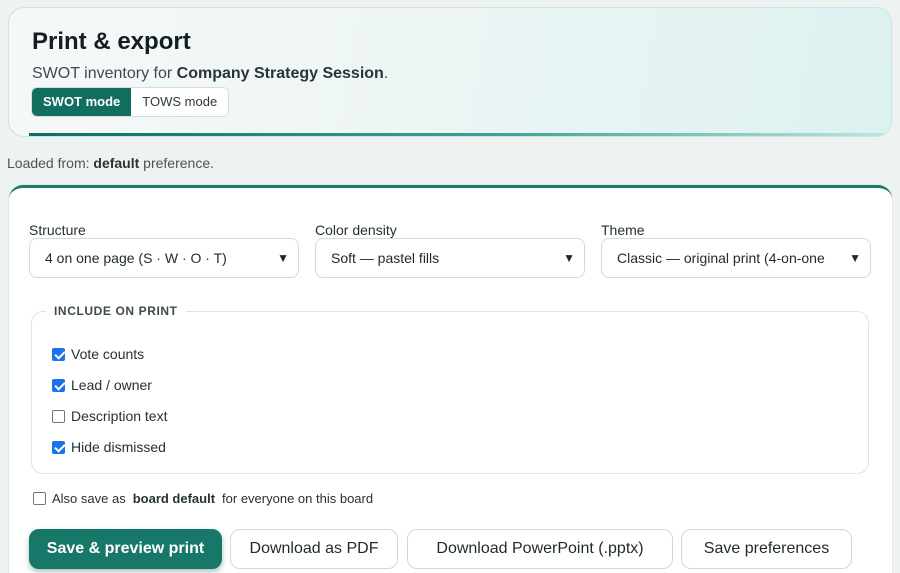  I want to click on loaded-source: default, so click(116, 163).